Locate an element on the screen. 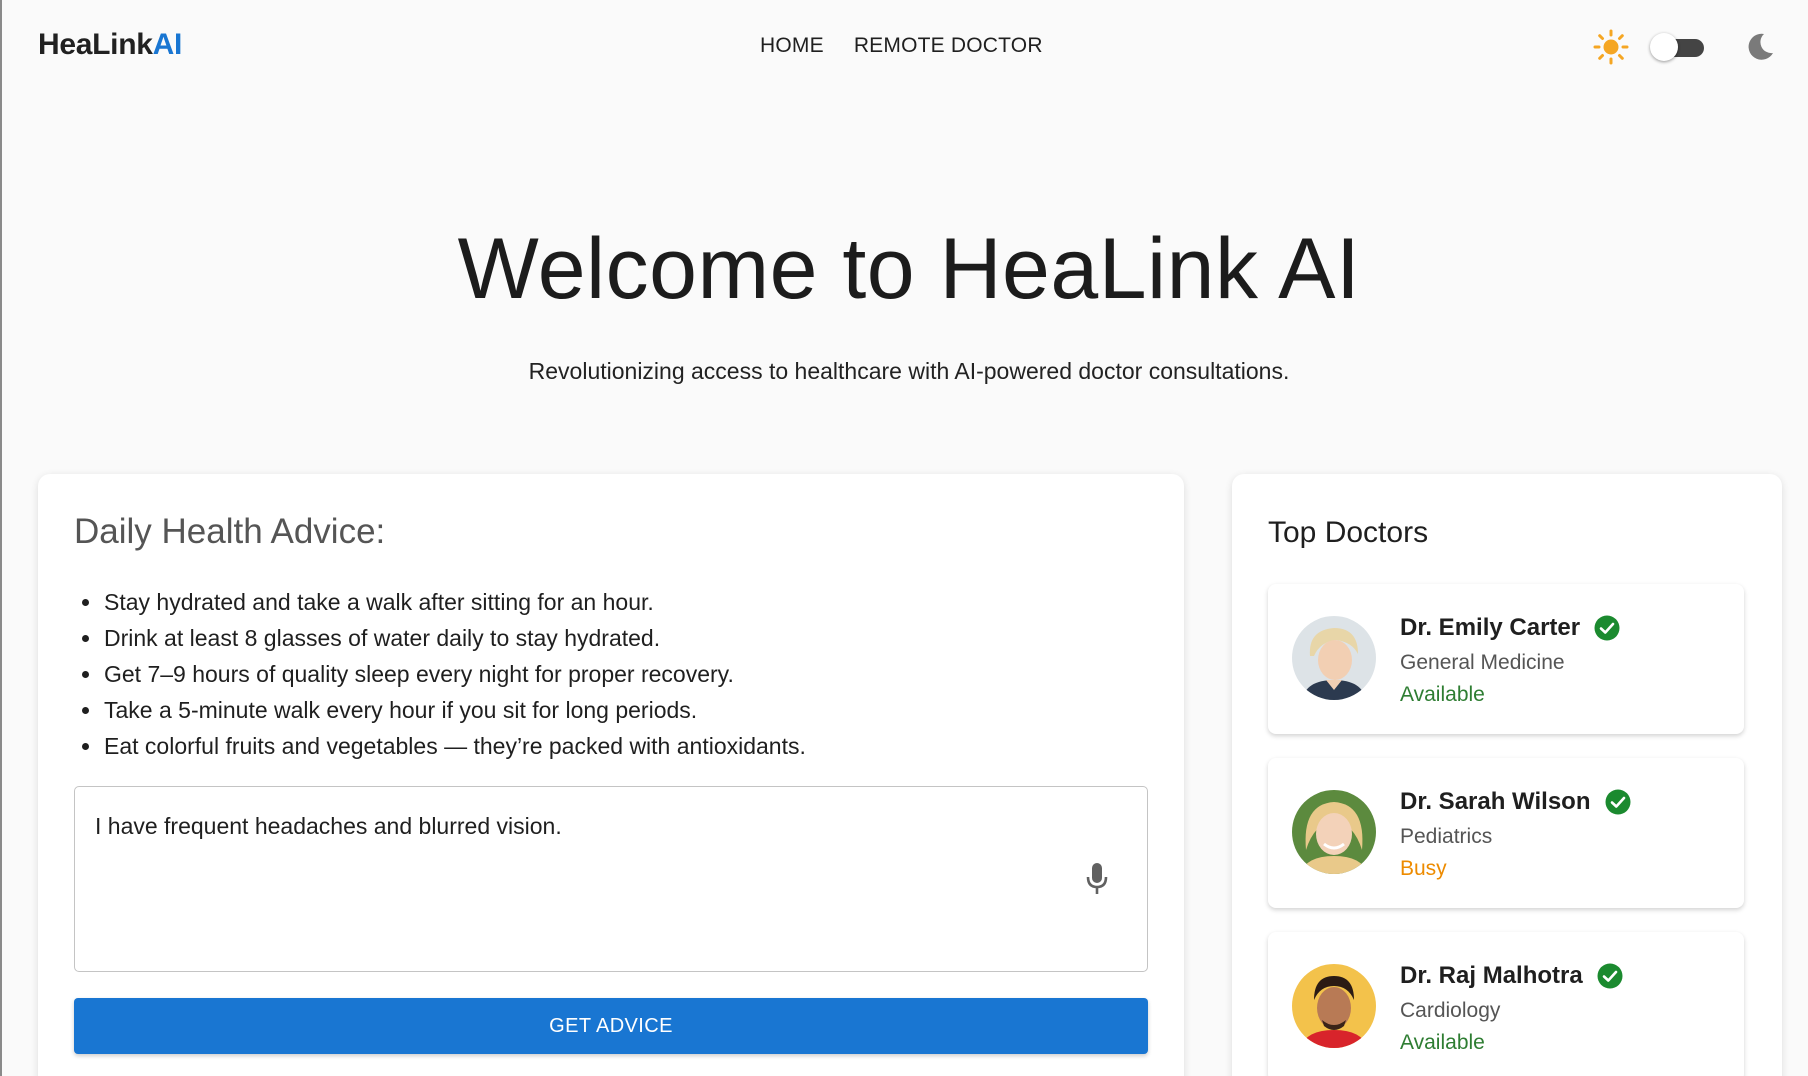 Image resolution: width=1808 pixels, height=1076 pixels. sun-icon is located at coordinates (1611, 47).